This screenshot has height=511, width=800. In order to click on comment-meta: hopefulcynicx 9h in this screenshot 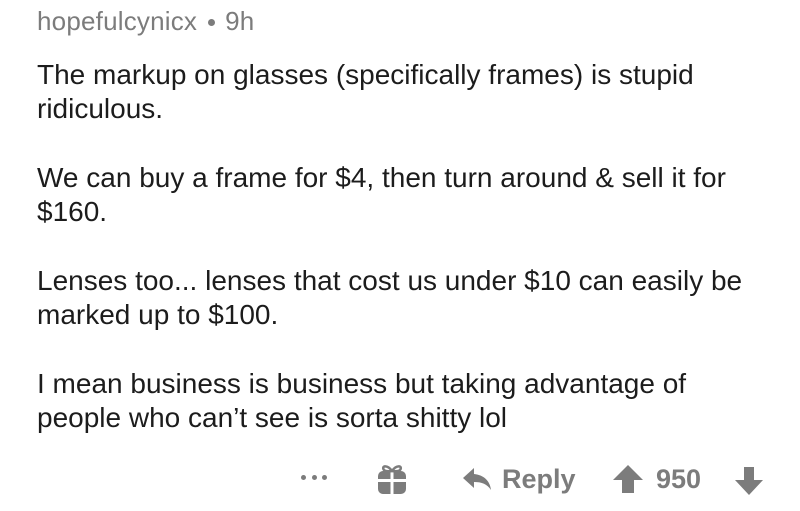, I will do `click(145, 21)`.